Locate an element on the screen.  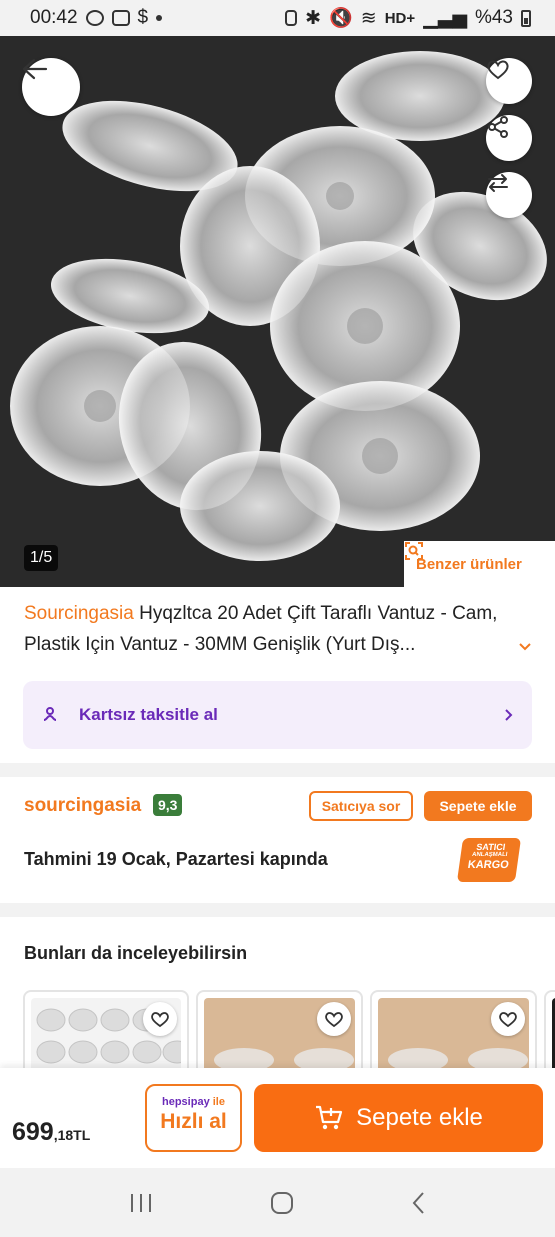
compare-button is located at coordinates (509, 195).